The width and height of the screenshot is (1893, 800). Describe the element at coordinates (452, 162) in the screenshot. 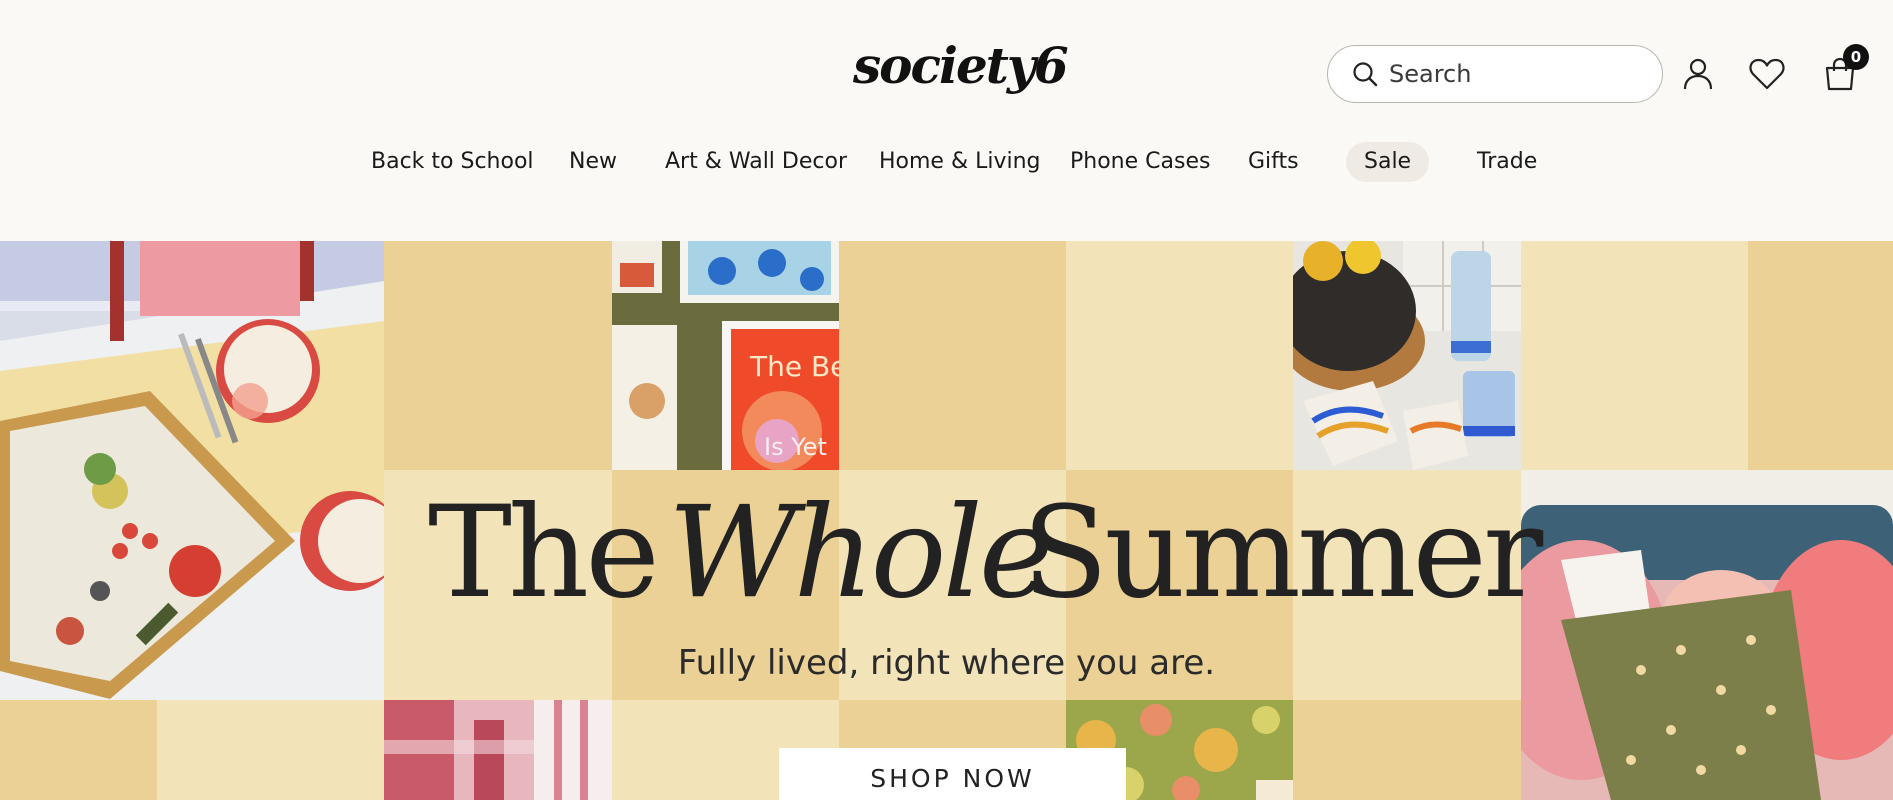

I see `nav-item-back-to-school: Back to School` at that location.